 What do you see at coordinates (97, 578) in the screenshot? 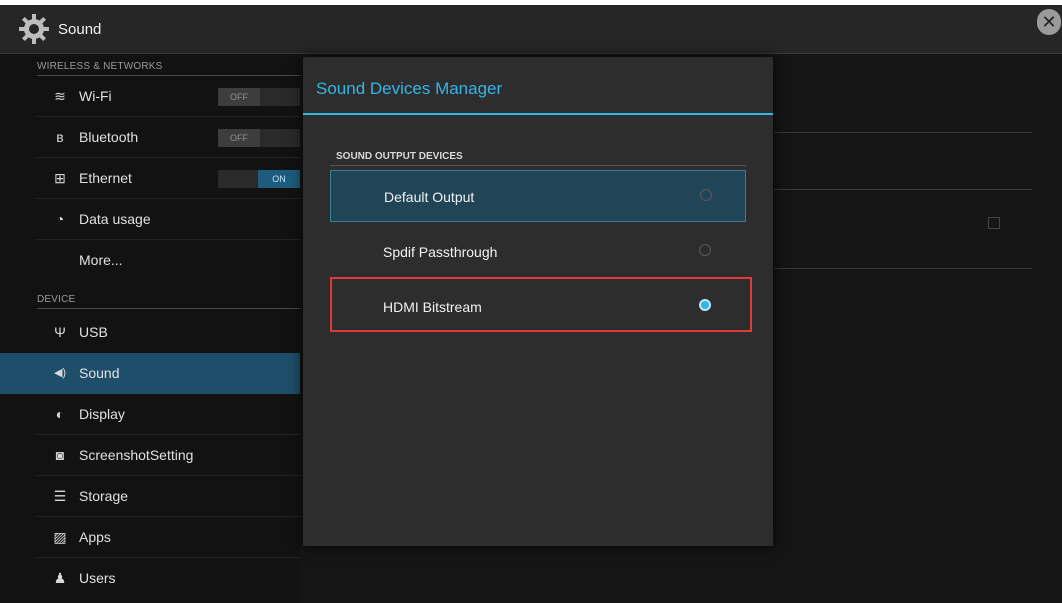
I see `sidebar-item-label: Users` at bounding box center [97, 578].